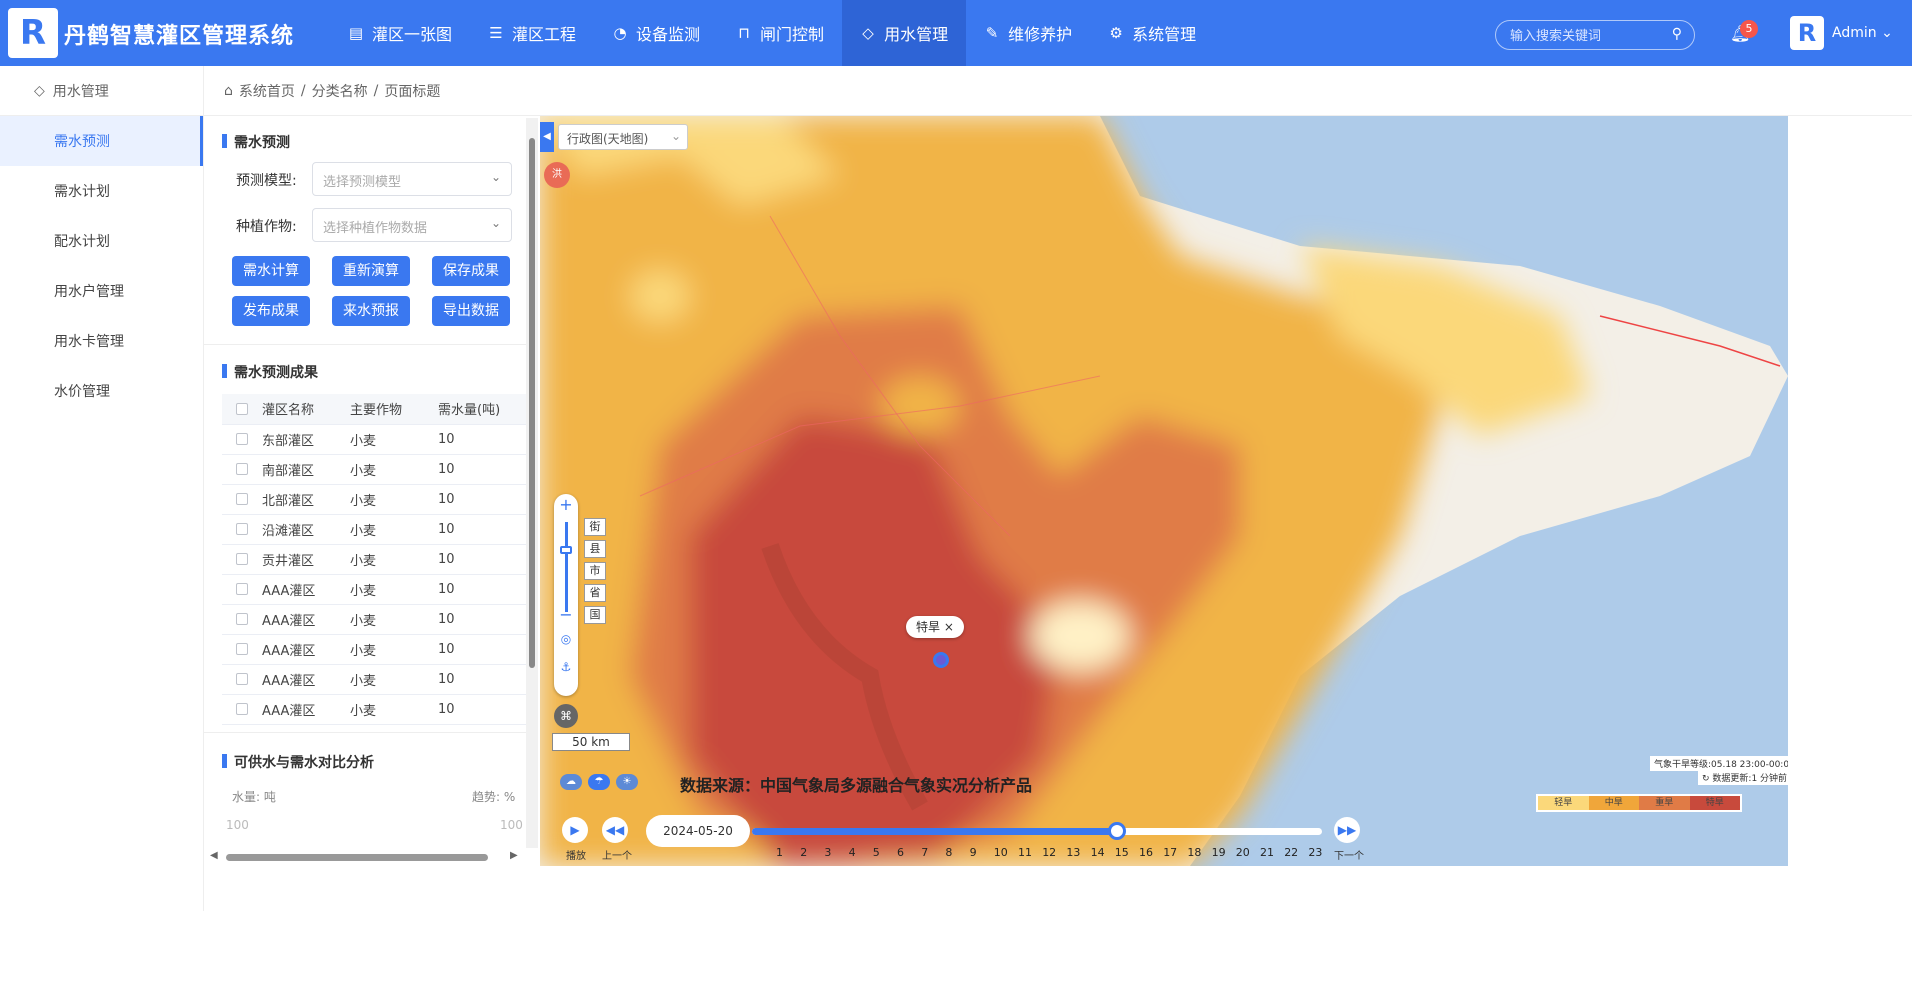  Describe the element at coordinates (557, 175) in the screenshot. I see `flood-badge-icon: 洪` at that location.